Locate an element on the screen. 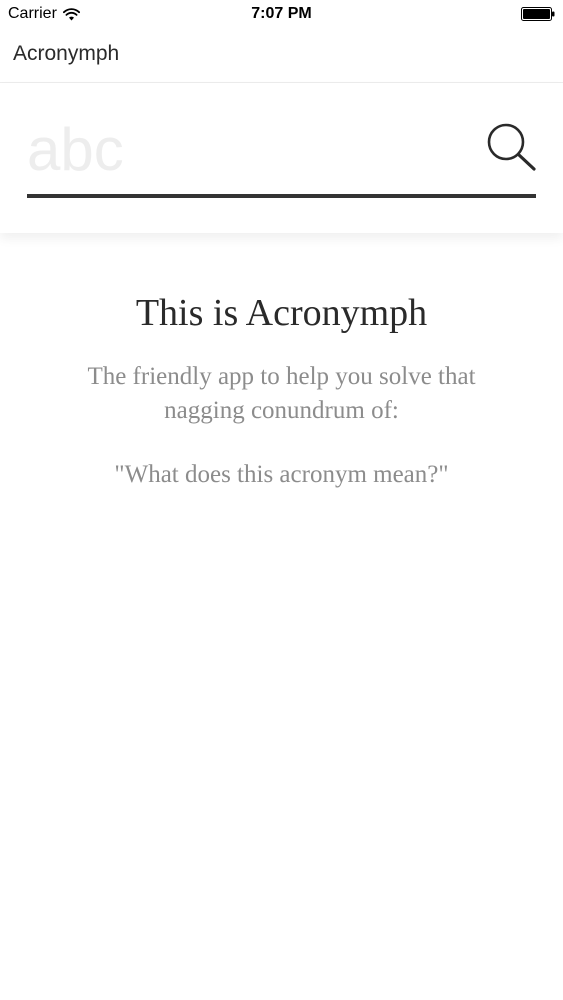  navigation-bar: Acronymph is located at coordinates (281, 56).